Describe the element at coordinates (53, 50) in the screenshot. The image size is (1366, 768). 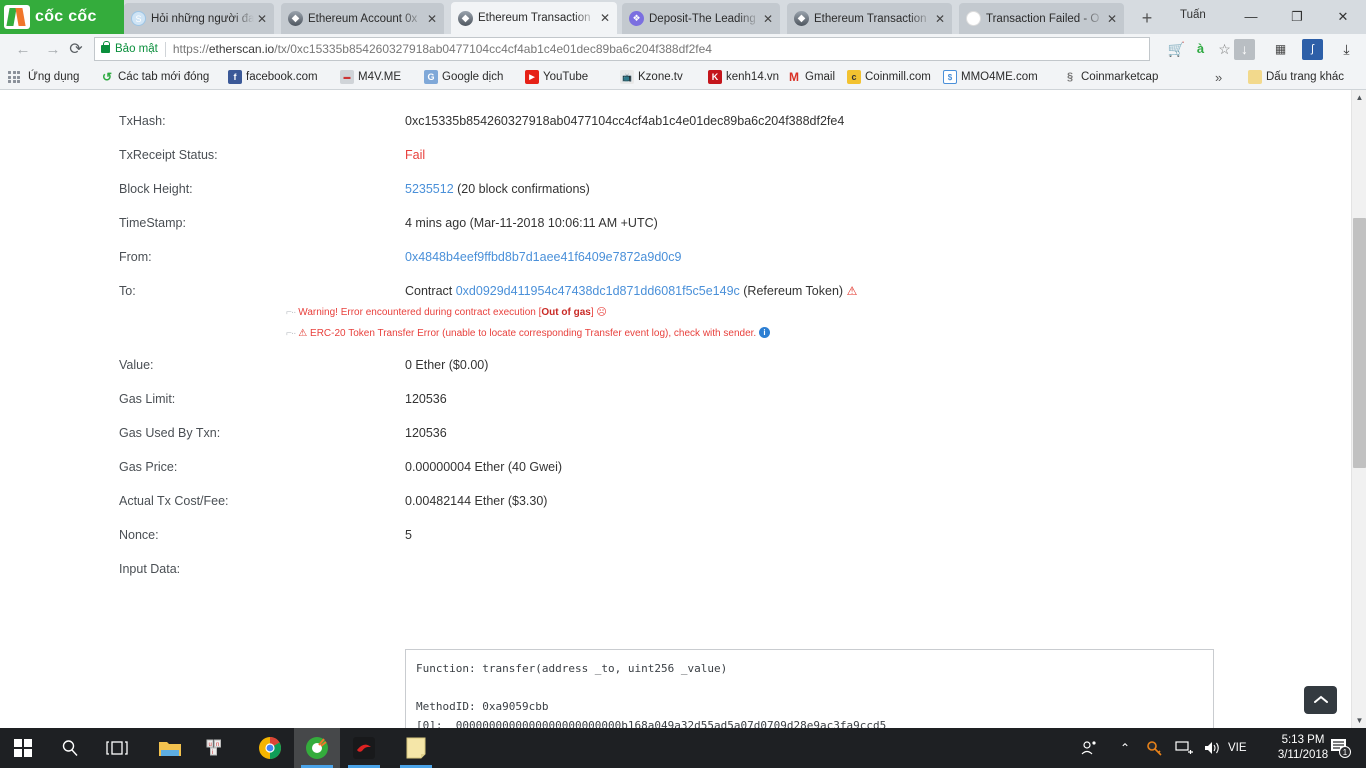
I see `forward-icon: →` at that location.